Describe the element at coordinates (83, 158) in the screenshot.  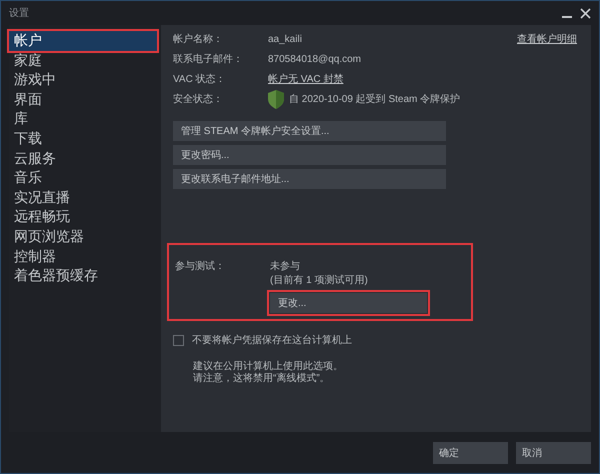
I see `sidebar-item: 云服务` at that location.